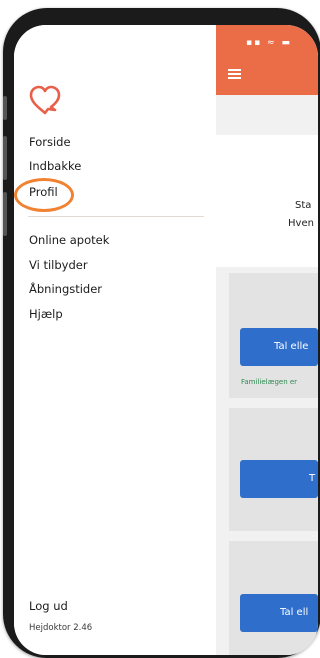  Describe the element at coordinates (45, 100) in the screenshot. I see `heart-logo-icon` at that location.